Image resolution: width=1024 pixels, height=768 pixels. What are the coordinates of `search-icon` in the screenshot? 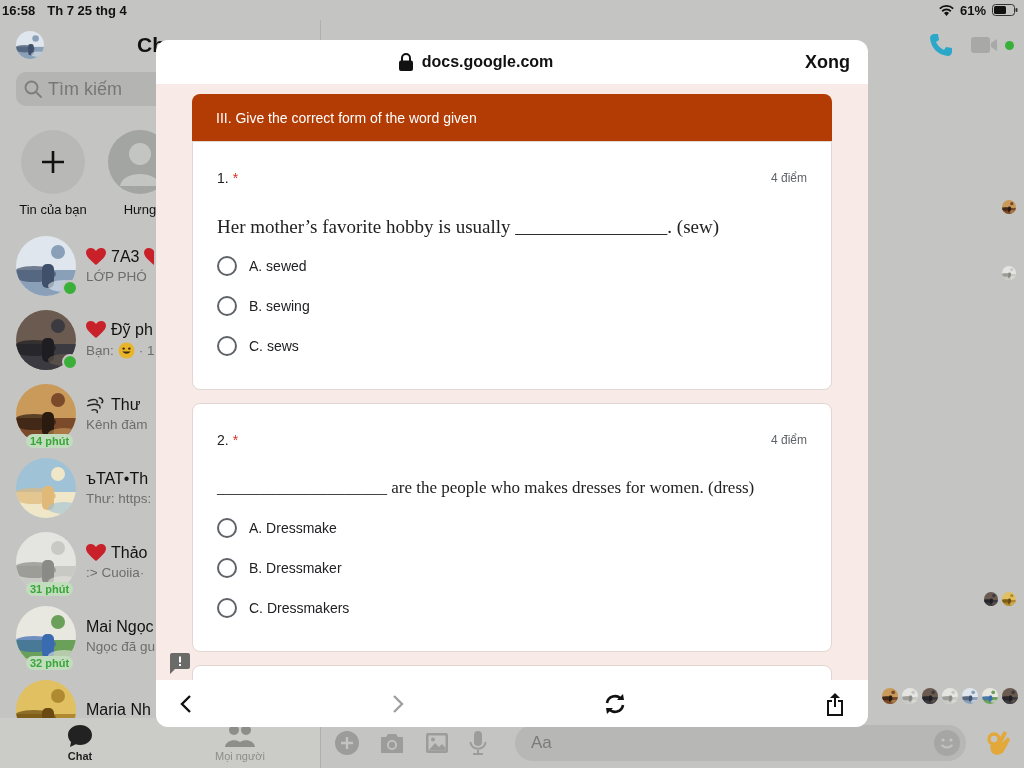 It's located at (33, 89).